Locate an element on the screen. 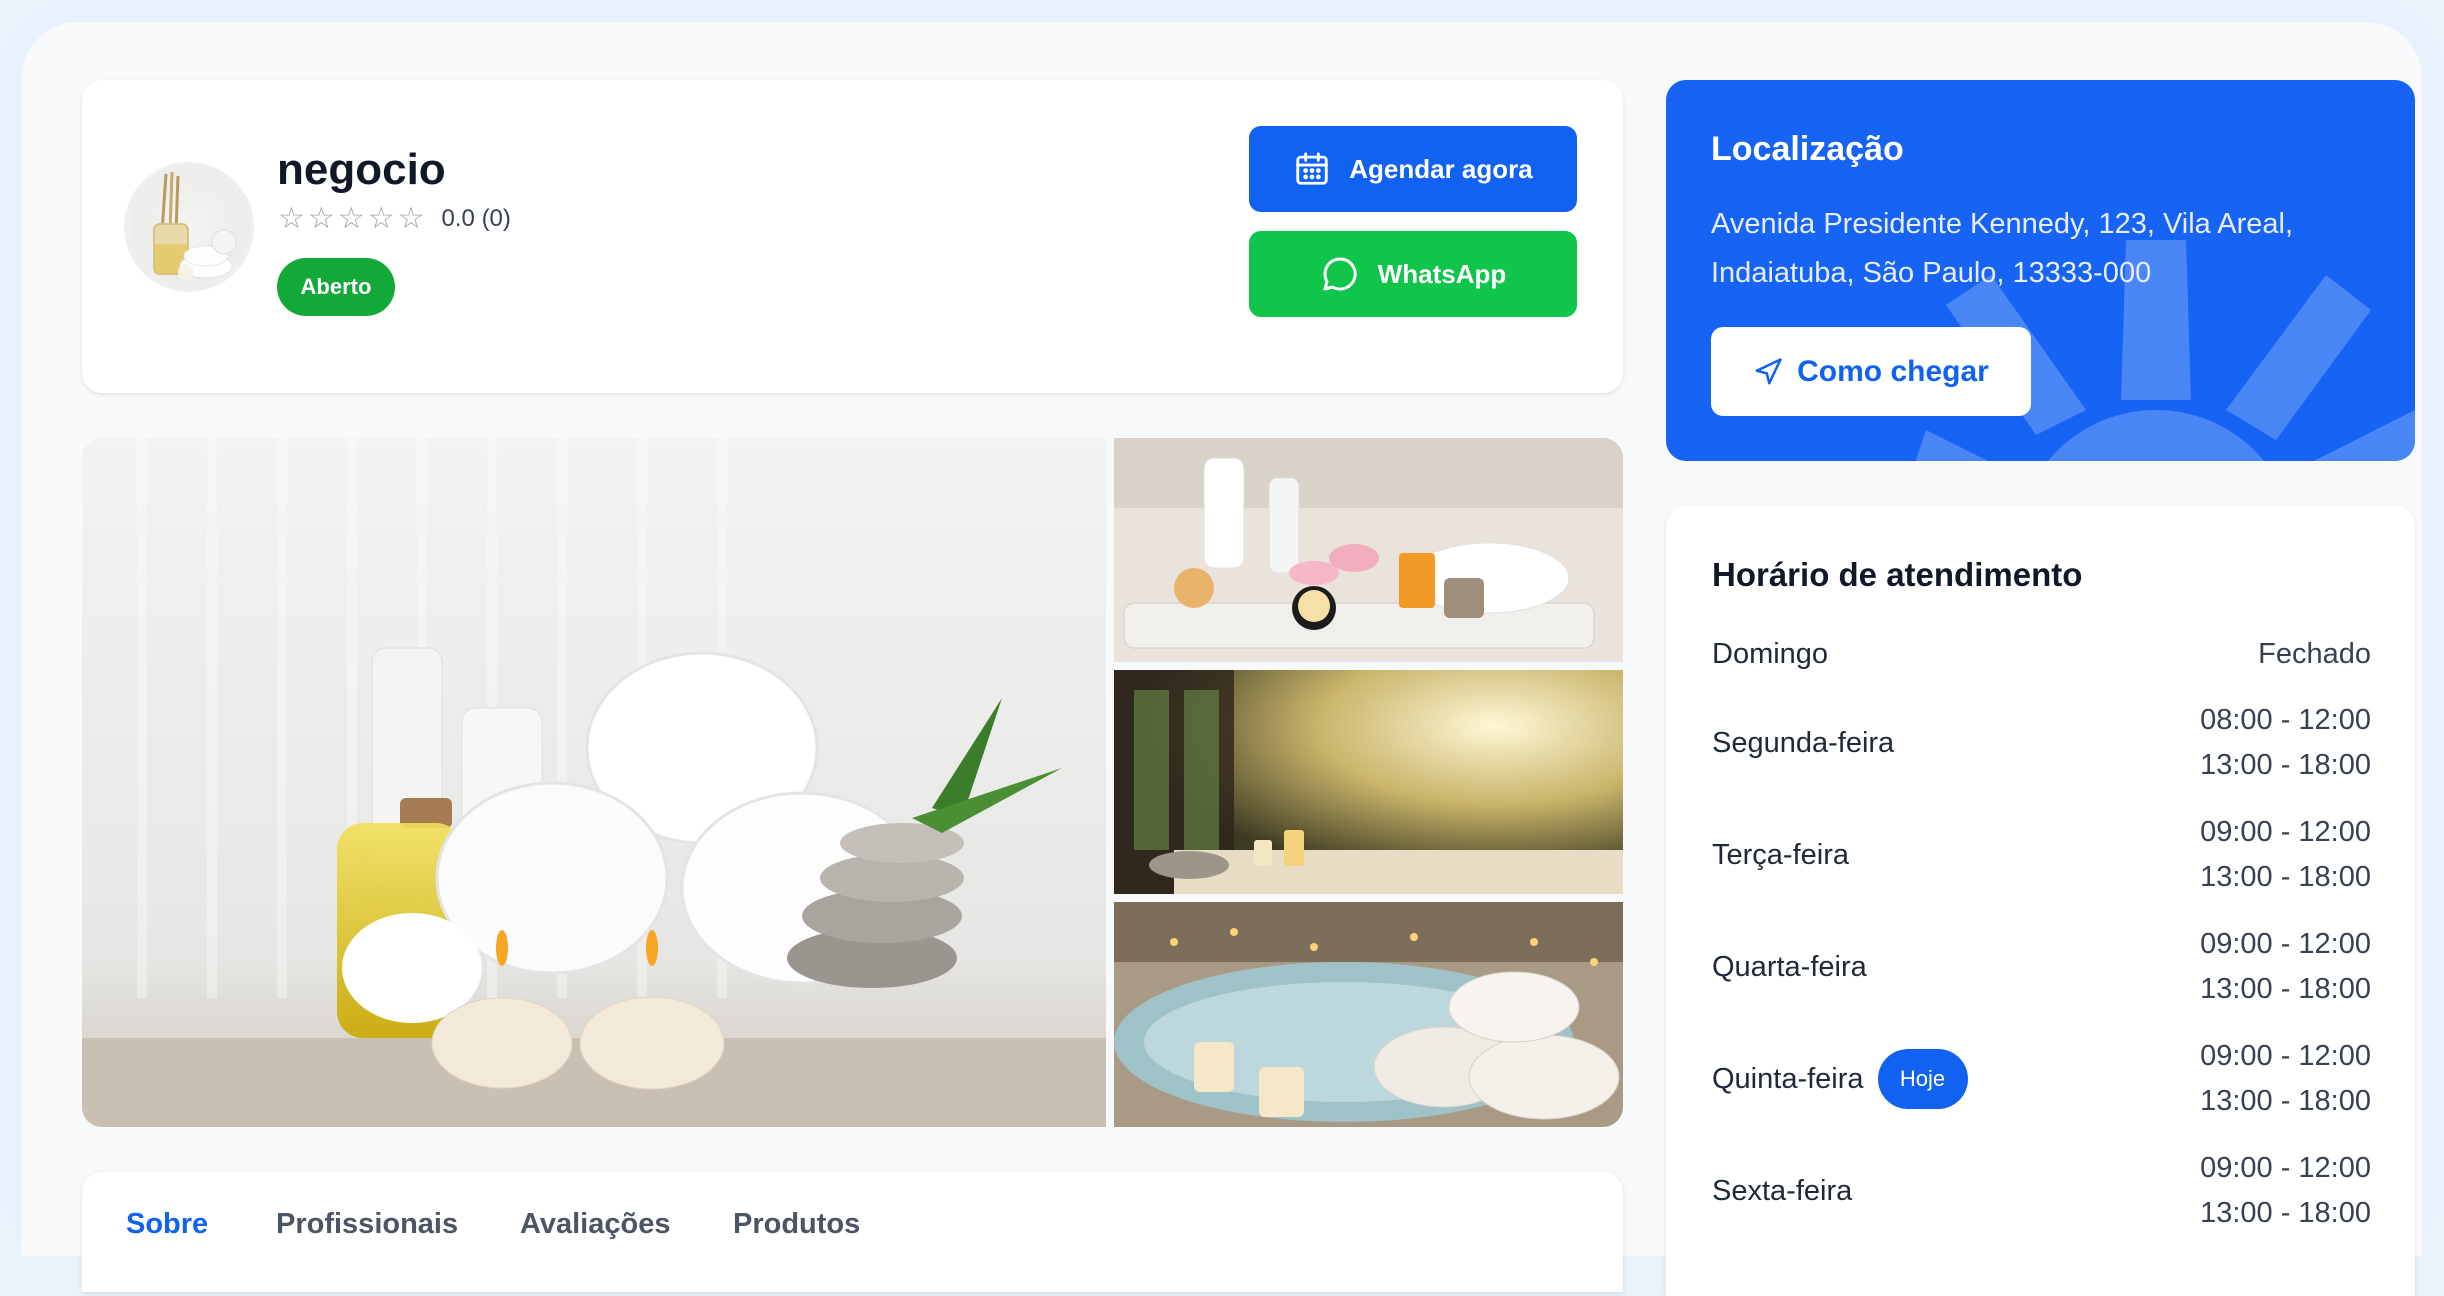 This screenshot has width=2444, height=1296. hours-row-sexta: Sexta-feira 09:00 - 12:00 13:00 - 18:00 is located at coordinates (2041, 1191).